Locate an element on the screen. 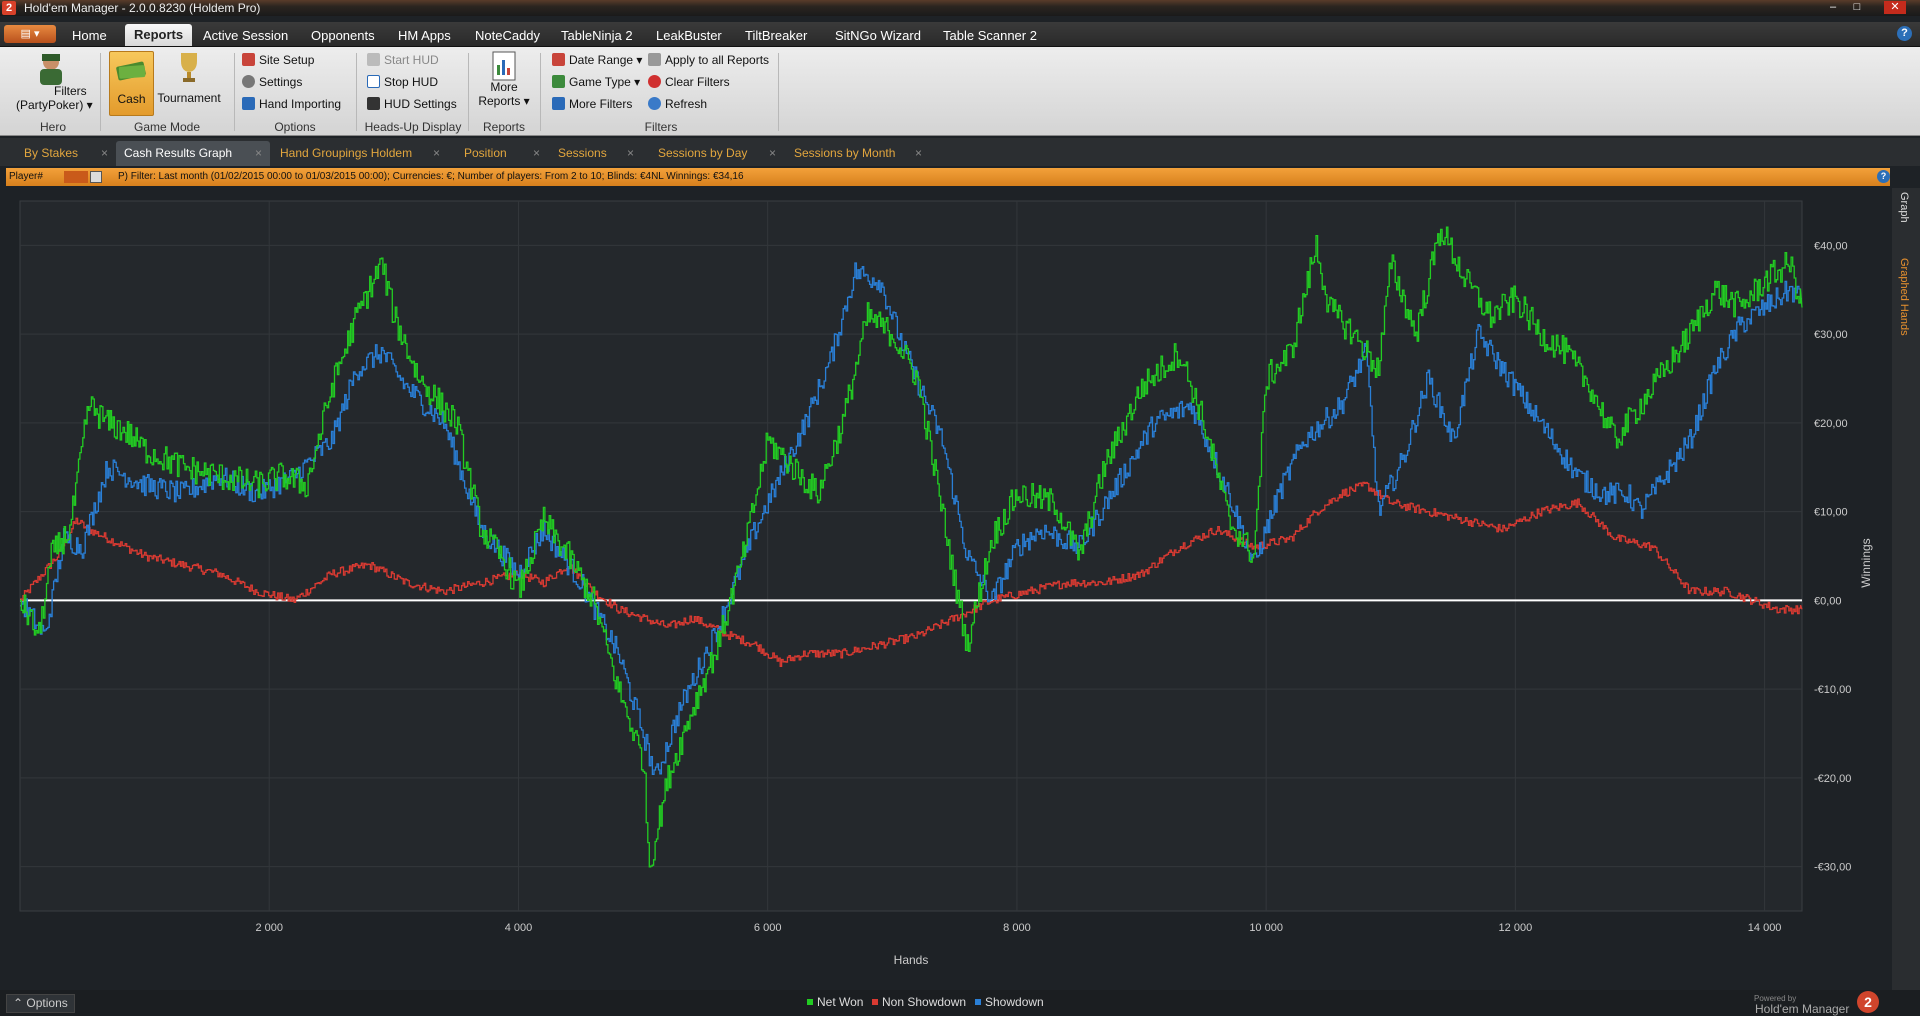 The height and width of the screenshot is (1016, 1920). x-tick-label: 10 000 is located at coordinates (1266, 928).